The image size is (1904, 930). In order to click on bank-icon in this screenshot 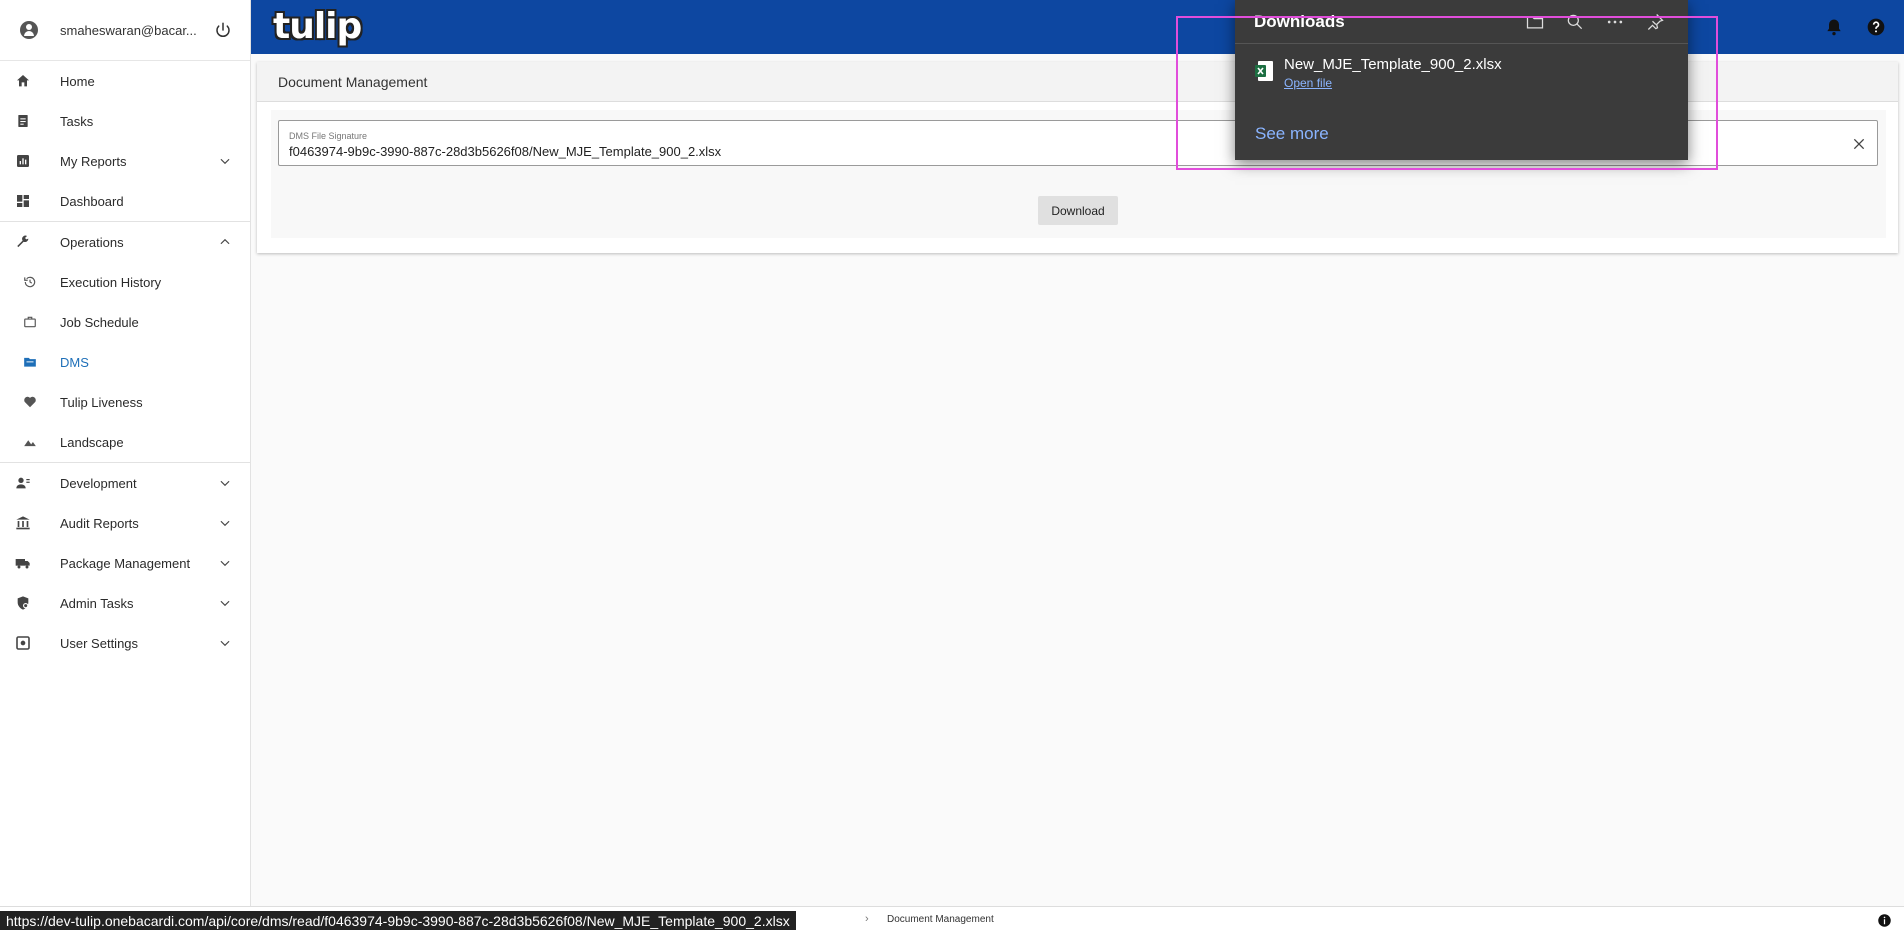, I will do `click(23, 523)`.